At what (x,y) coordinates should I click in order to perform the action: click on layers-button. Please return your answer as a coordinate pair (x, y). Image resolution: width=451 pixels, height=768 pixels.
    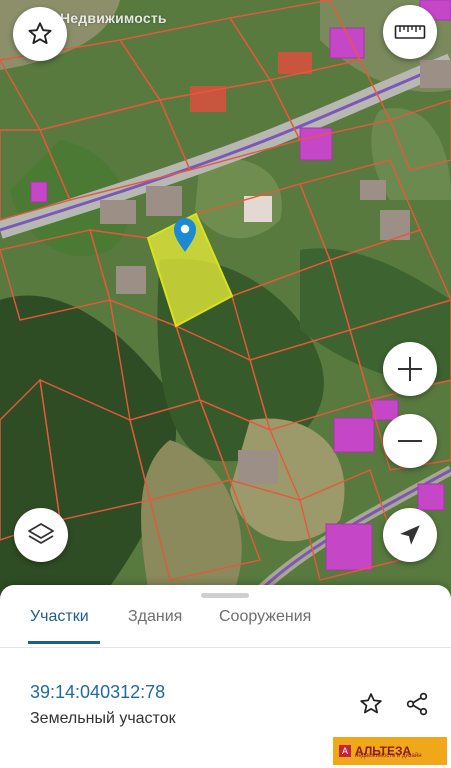
    Looking at the image, I should click on (41, 535).